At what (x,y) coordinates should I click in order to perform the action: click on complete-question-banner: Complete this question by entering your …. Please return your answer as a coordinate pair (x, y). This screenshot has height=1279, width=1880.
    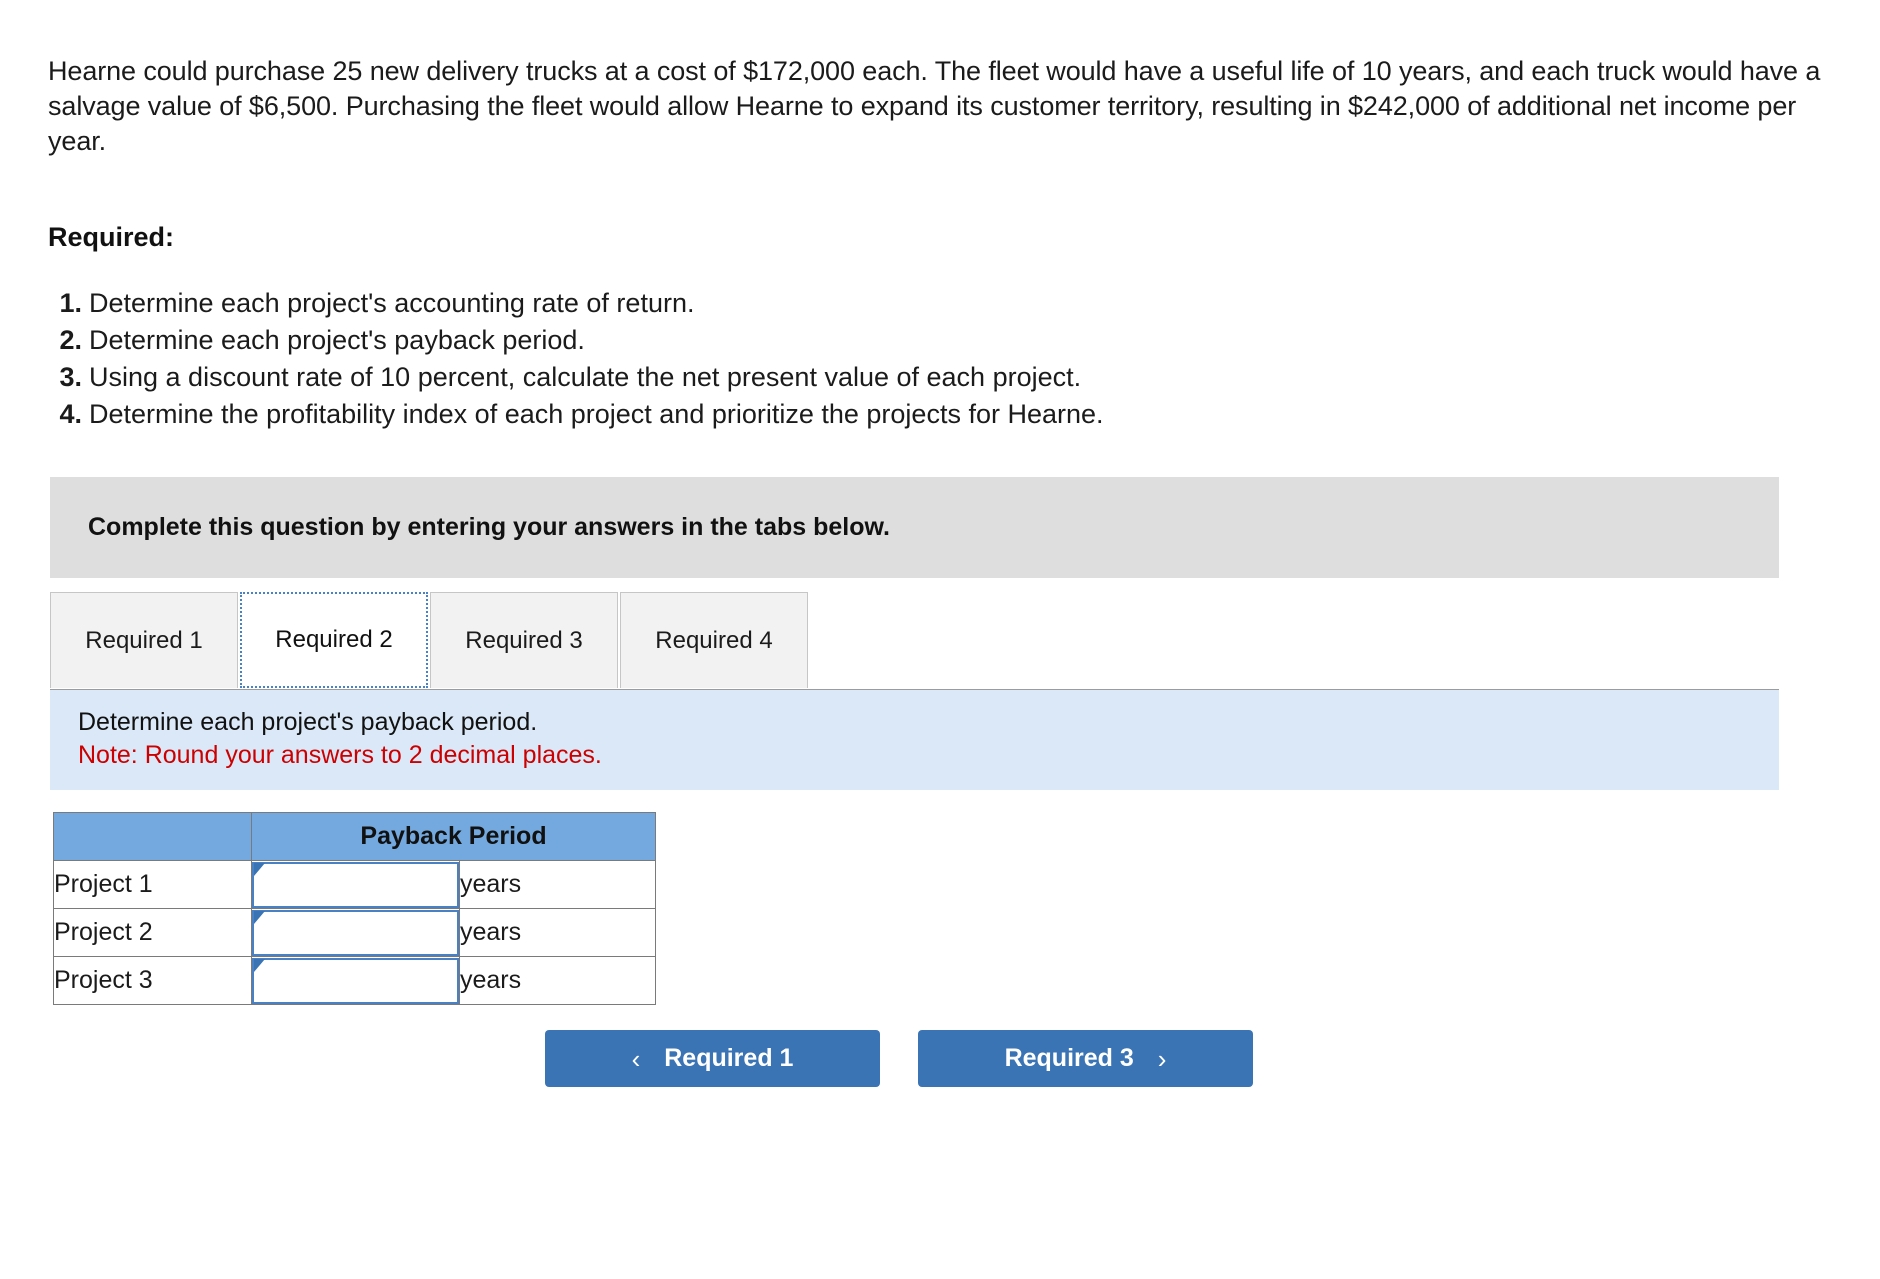
    Looking at the image, I should click on (914, 527).